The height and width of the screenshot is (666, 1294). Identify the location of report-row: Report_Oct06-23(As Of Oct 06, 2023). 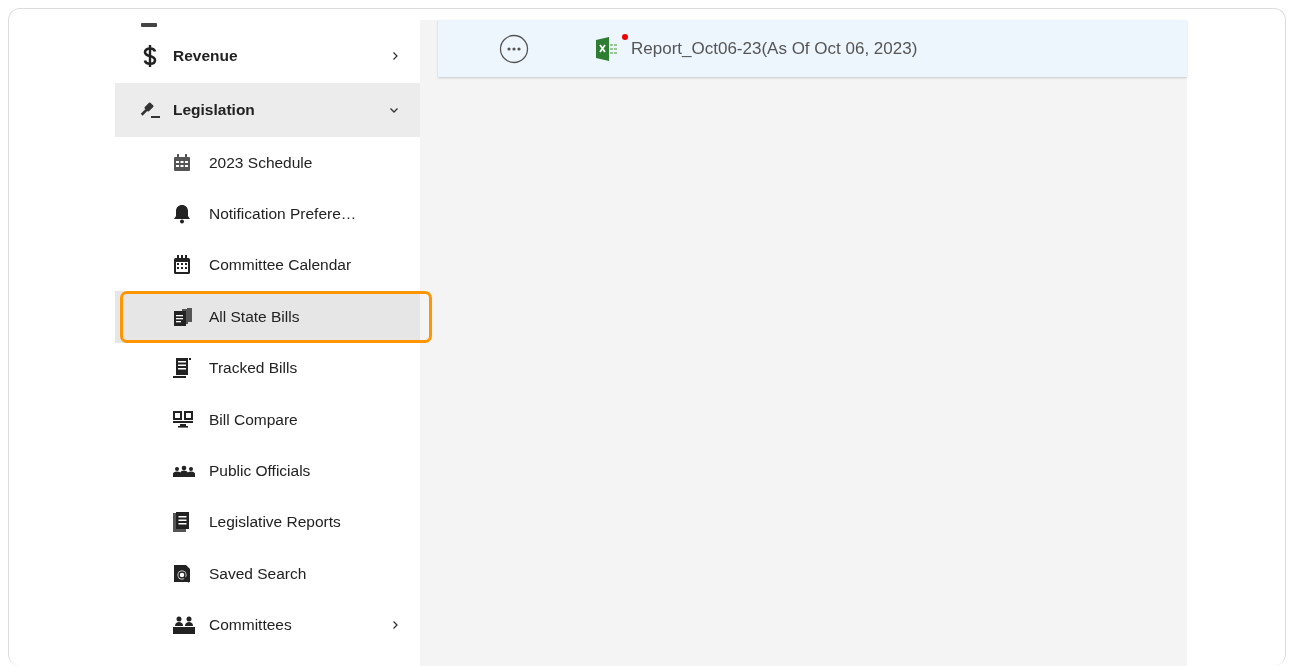
(812, 48).